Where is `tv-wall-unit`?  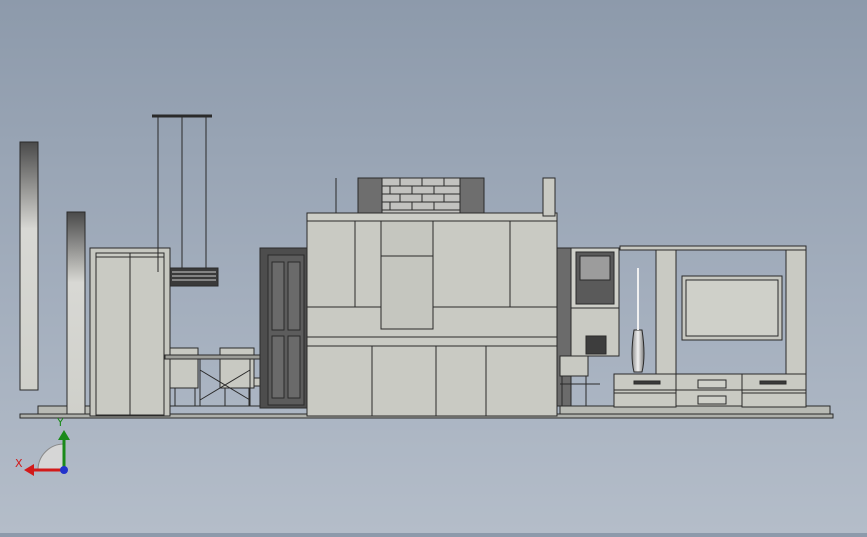 tv-wall-unit is located at coordinates (710, 326).